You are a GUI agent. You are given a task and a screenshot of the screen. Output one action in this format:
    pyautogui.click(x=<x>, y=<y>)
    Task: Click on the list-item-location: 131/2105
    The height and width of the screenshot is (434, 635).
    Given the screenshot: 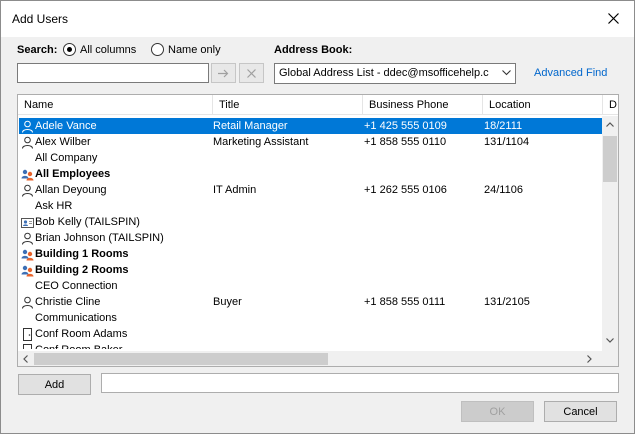 What is the action you would take?
    pyautogui.click(x=507, y=302)
    